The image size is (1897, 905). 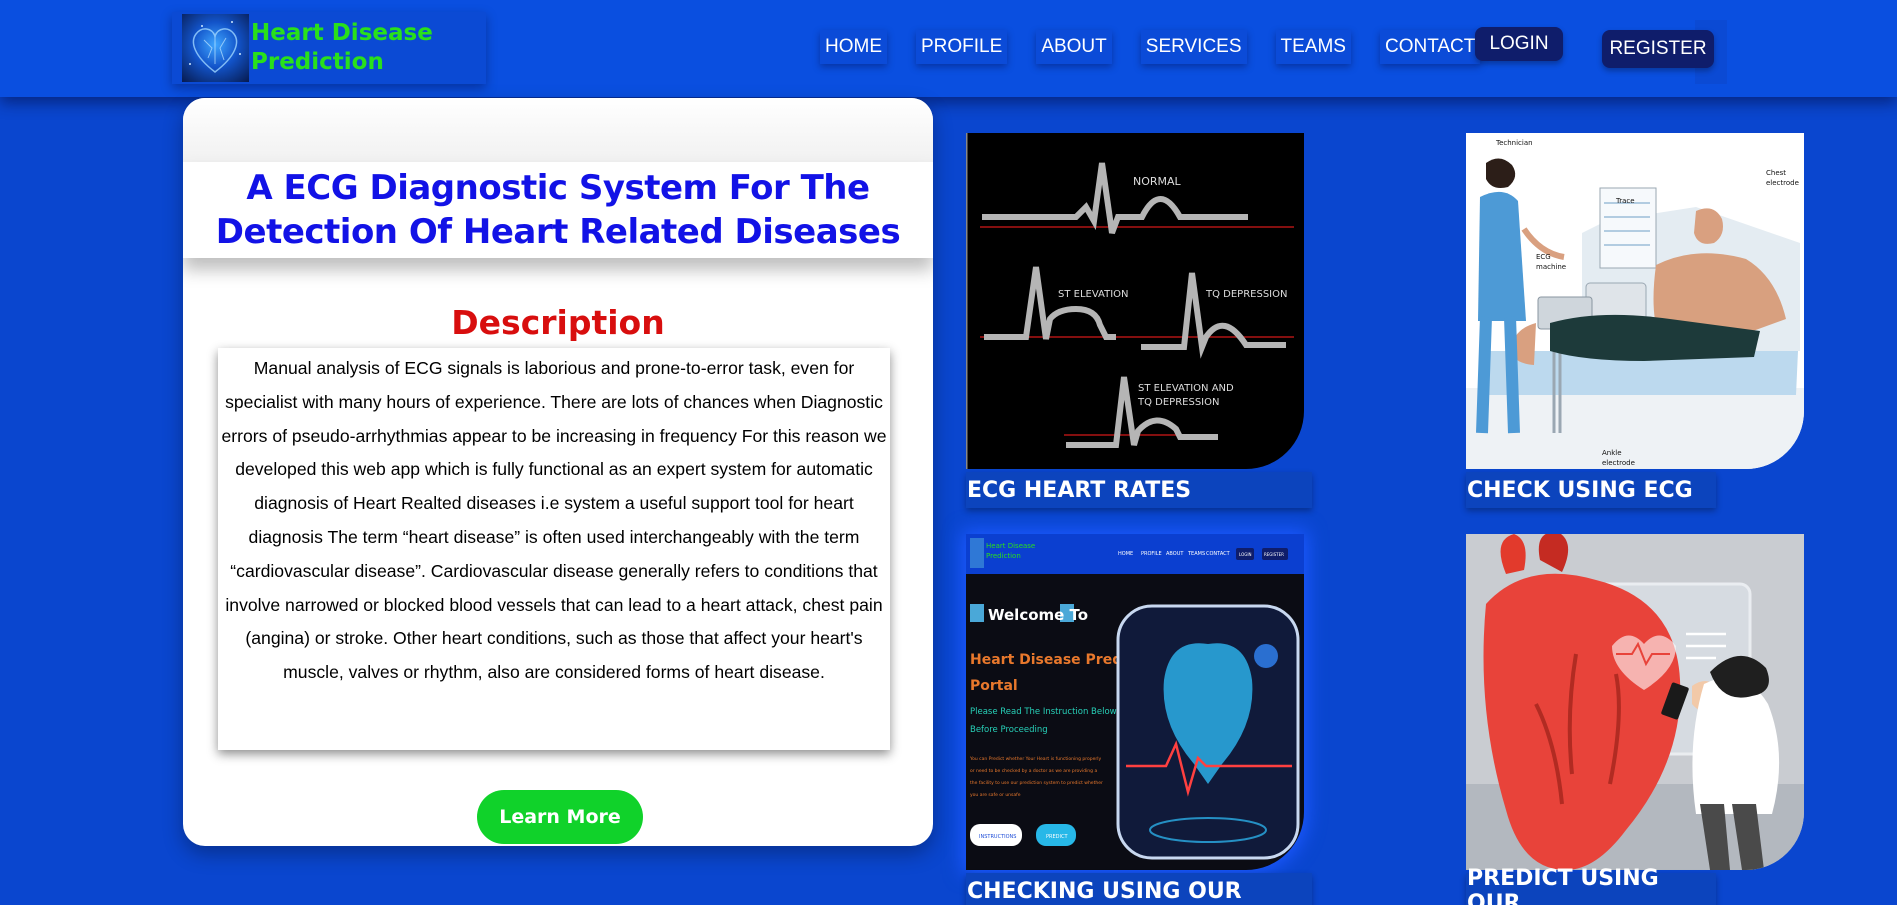 What do you see at coordinates (1274, 554) in the screenshot?
I see `mini-register: REGISTER` at bounding box center [1274, 554].